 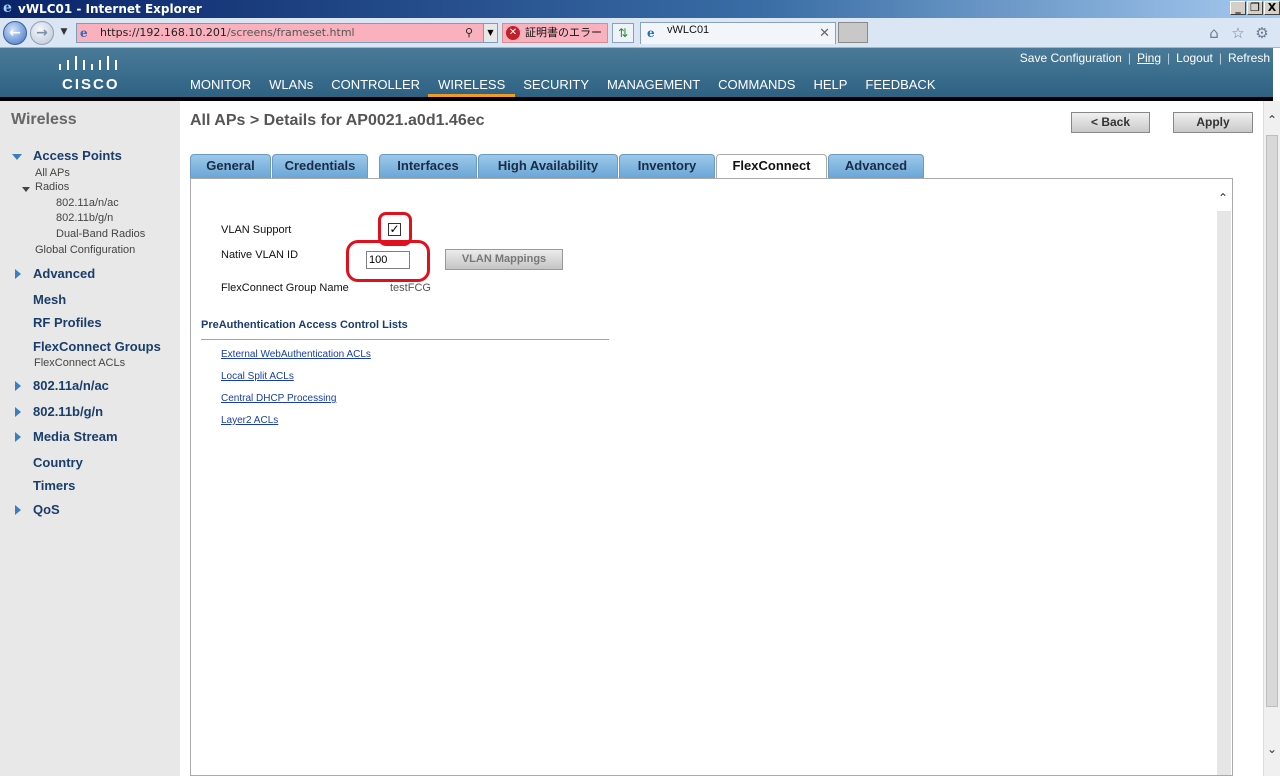 I want to click on nav-feedback: FEEDBACK, so click(x=900, y=87).